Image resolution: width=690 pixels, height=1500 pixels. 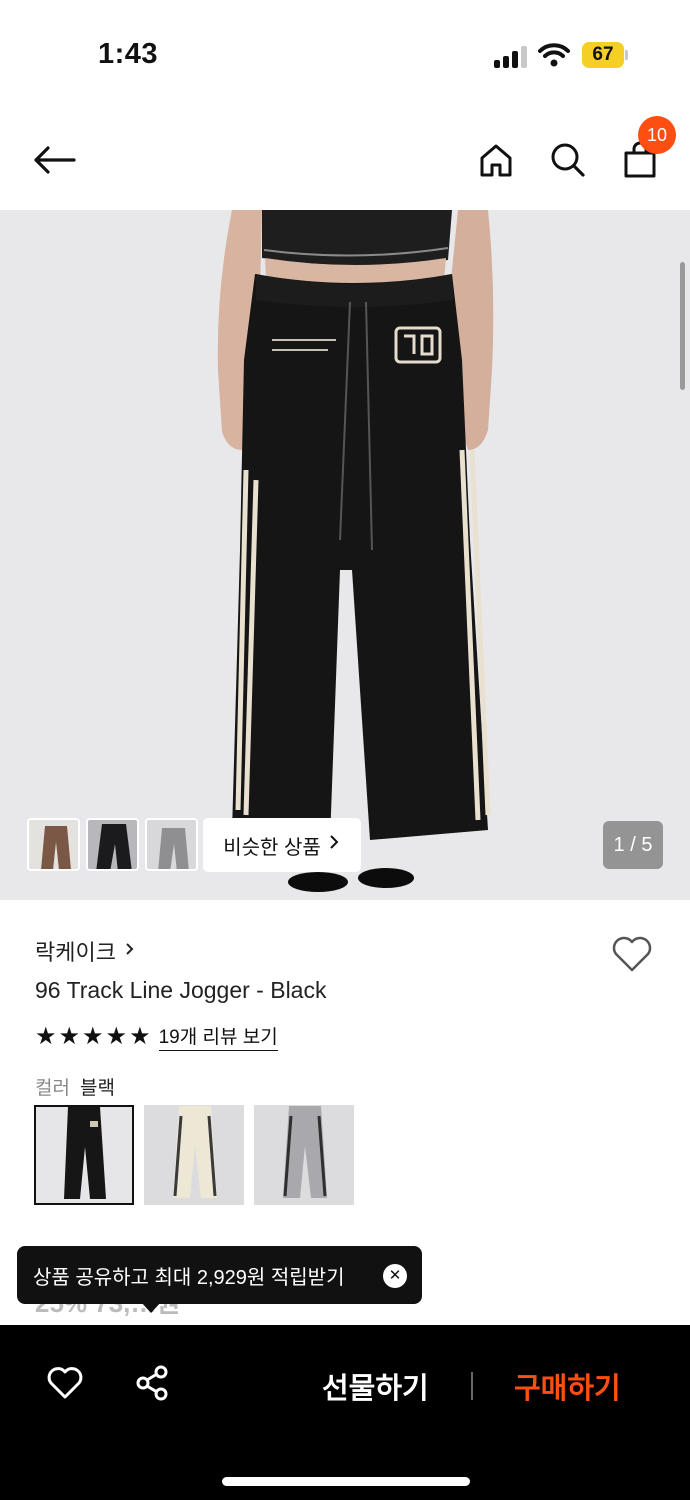 What do you see at coordinates (304, 1155) in the screenshot?
I see `color-swatch-gray` at bounding box center [304, 1155].